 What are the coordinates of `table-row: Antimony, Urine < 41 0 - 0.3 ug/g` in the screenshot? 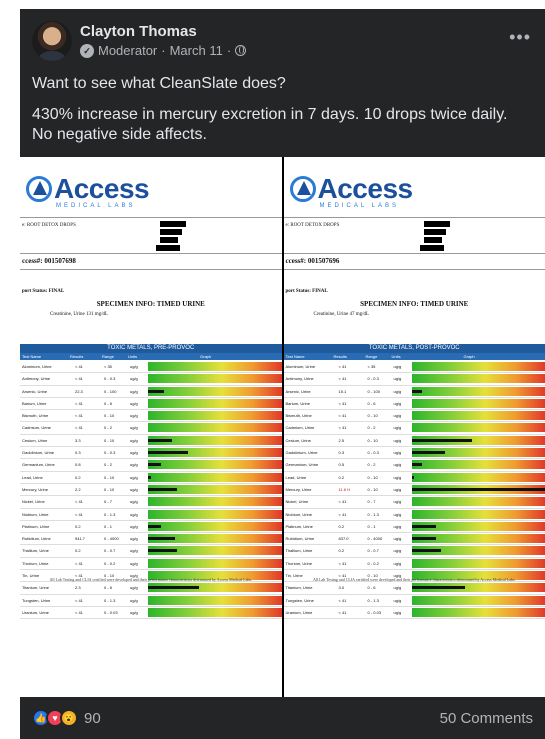 It's located at (414, 379).